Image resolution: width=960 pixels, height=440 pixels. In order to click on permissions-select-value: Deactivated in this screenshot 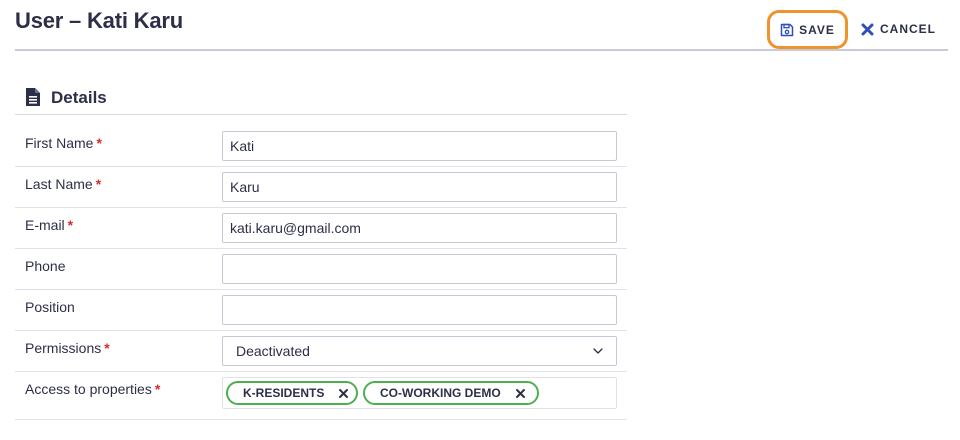, I will do `click(273, 351)`.